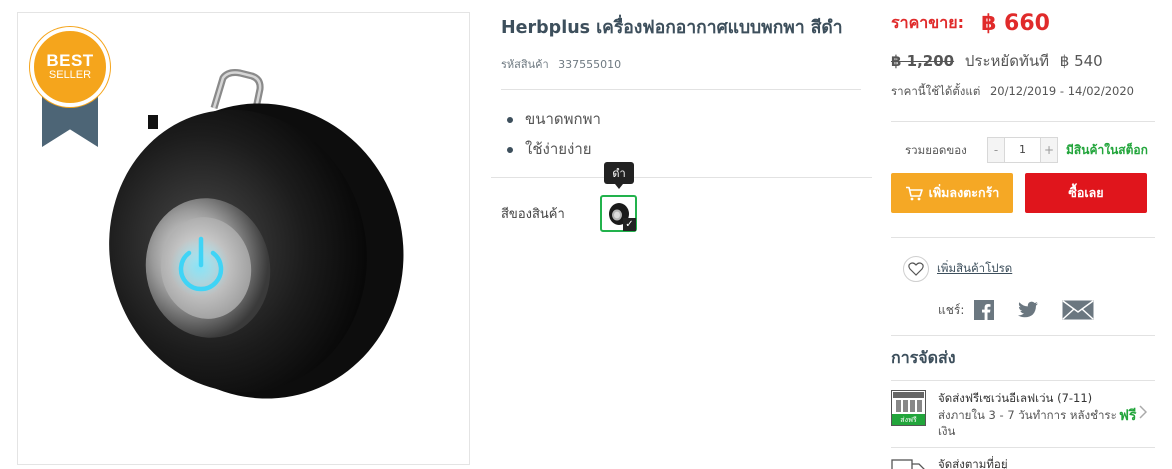  I want to click on share-label: แชร์:, so click(951, 309).